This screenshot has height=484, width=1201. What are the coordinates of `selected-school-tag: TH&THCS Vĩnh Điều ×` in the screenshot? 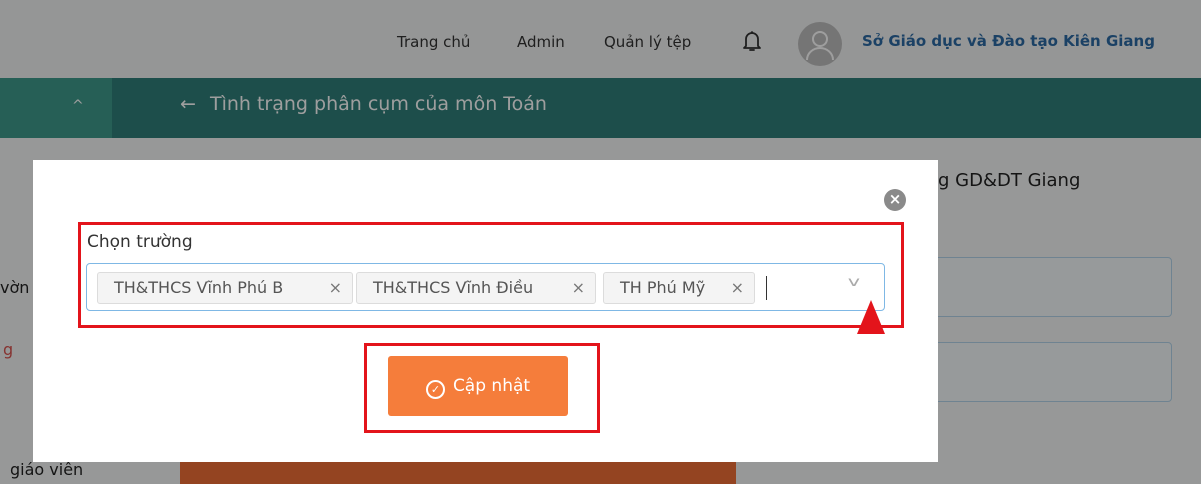 It's located at (476, 288).